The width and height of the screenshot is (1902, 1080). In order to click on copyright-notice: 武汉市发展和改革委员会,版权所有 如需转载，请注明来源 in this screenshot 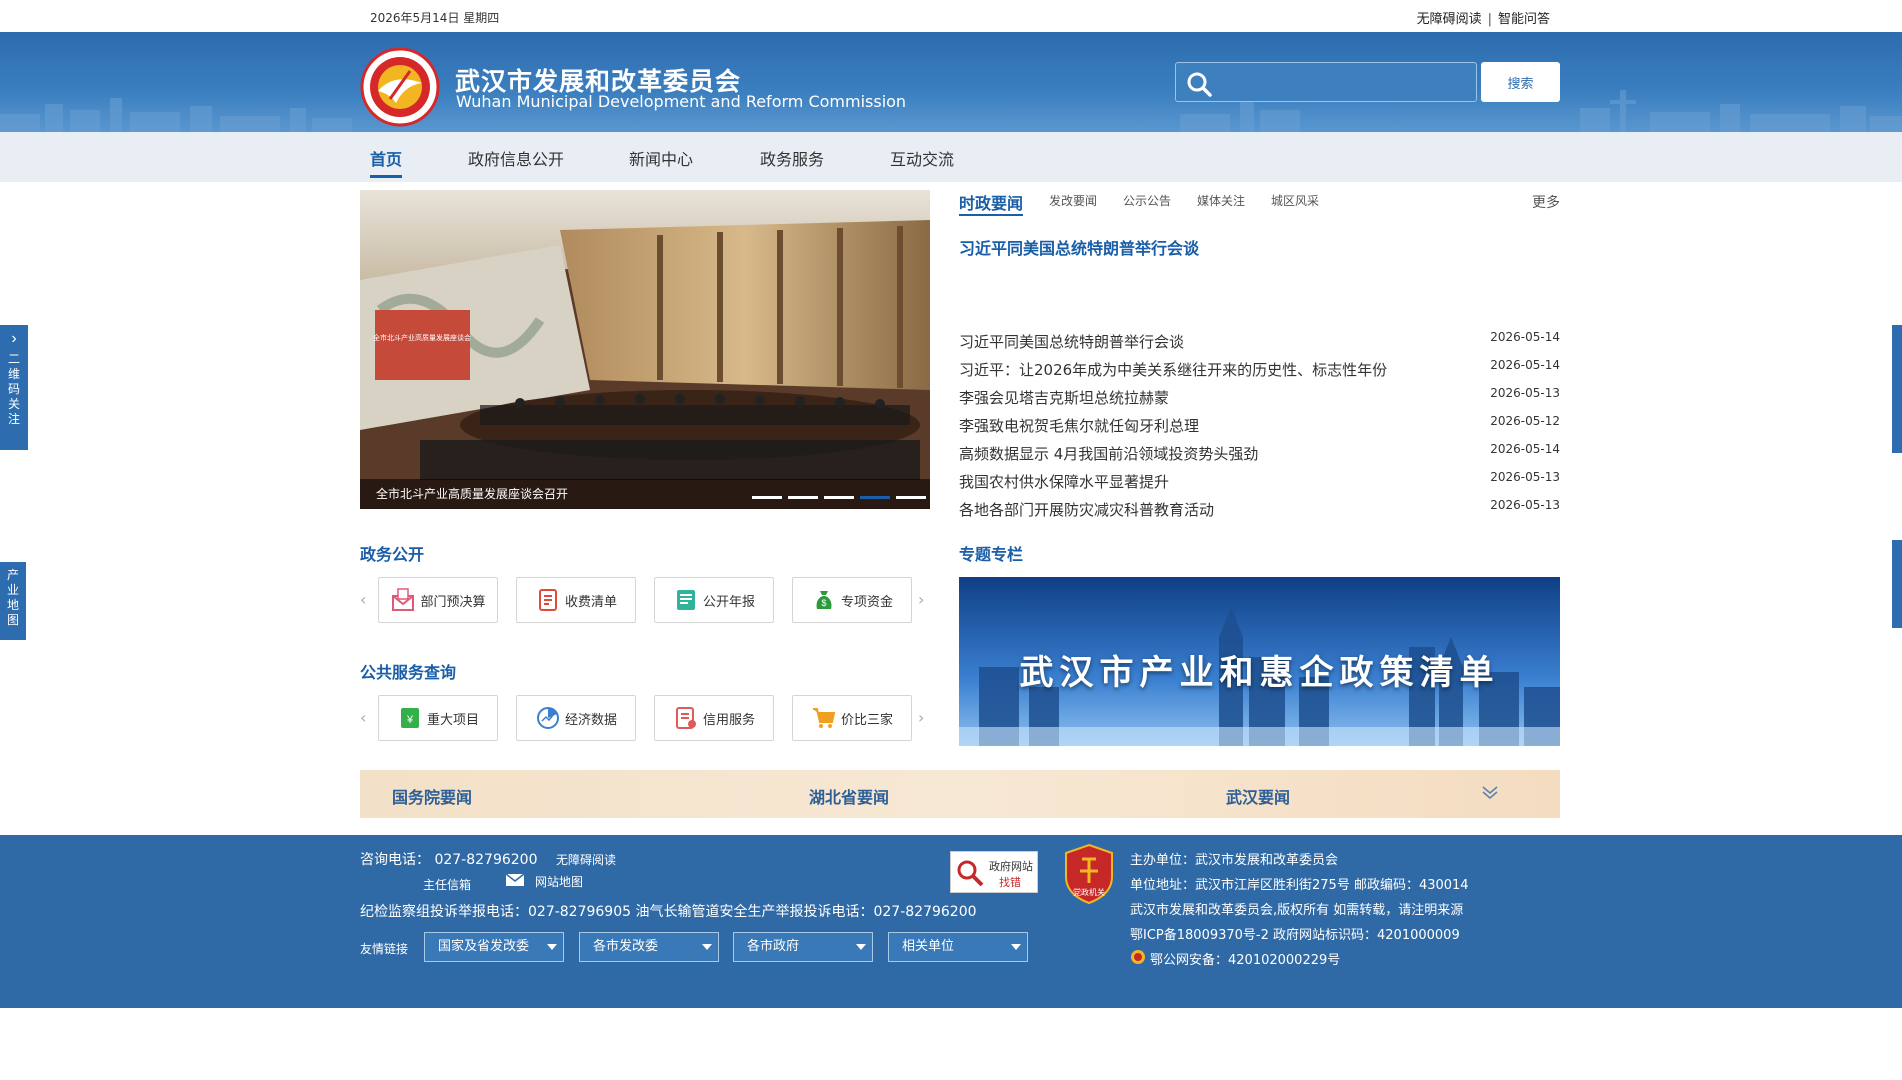, I will do `click(1297, 910)`.